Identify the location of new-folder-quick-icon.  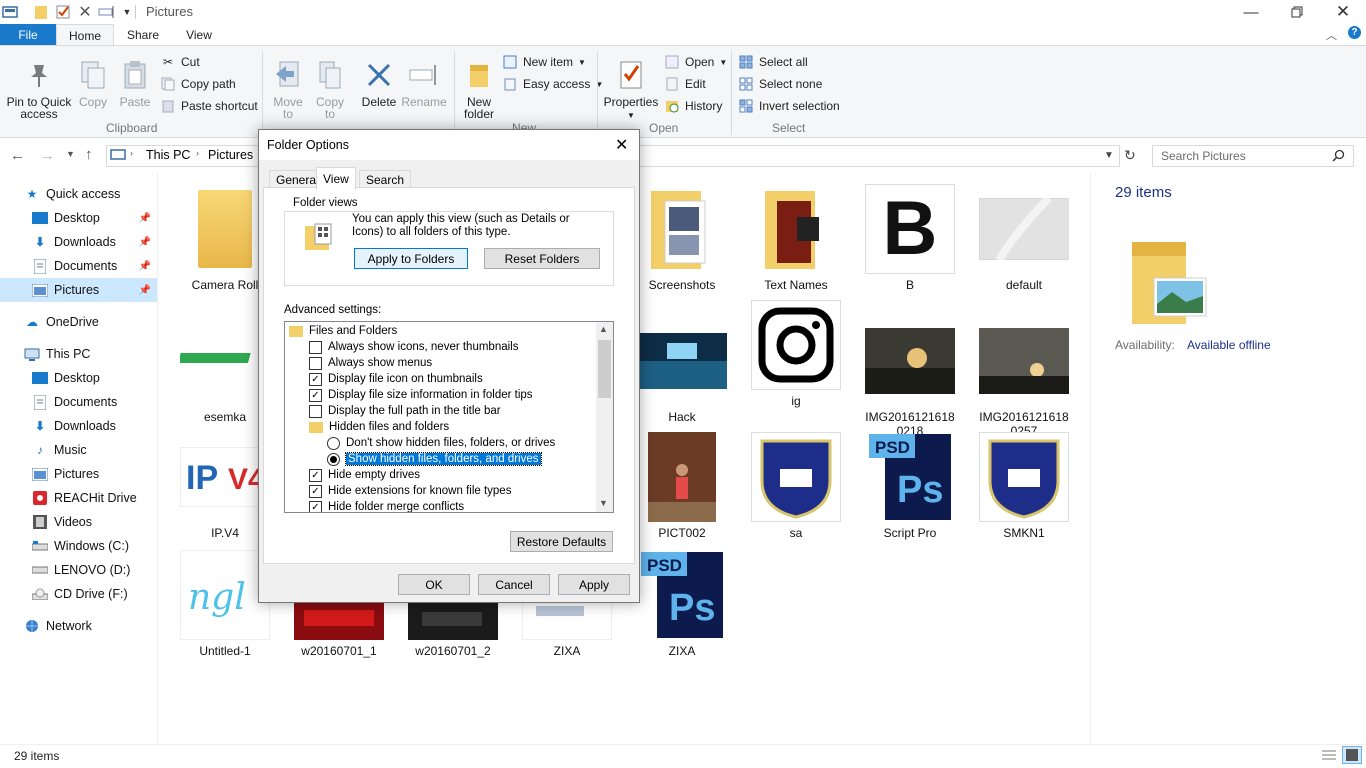
(41, 12).